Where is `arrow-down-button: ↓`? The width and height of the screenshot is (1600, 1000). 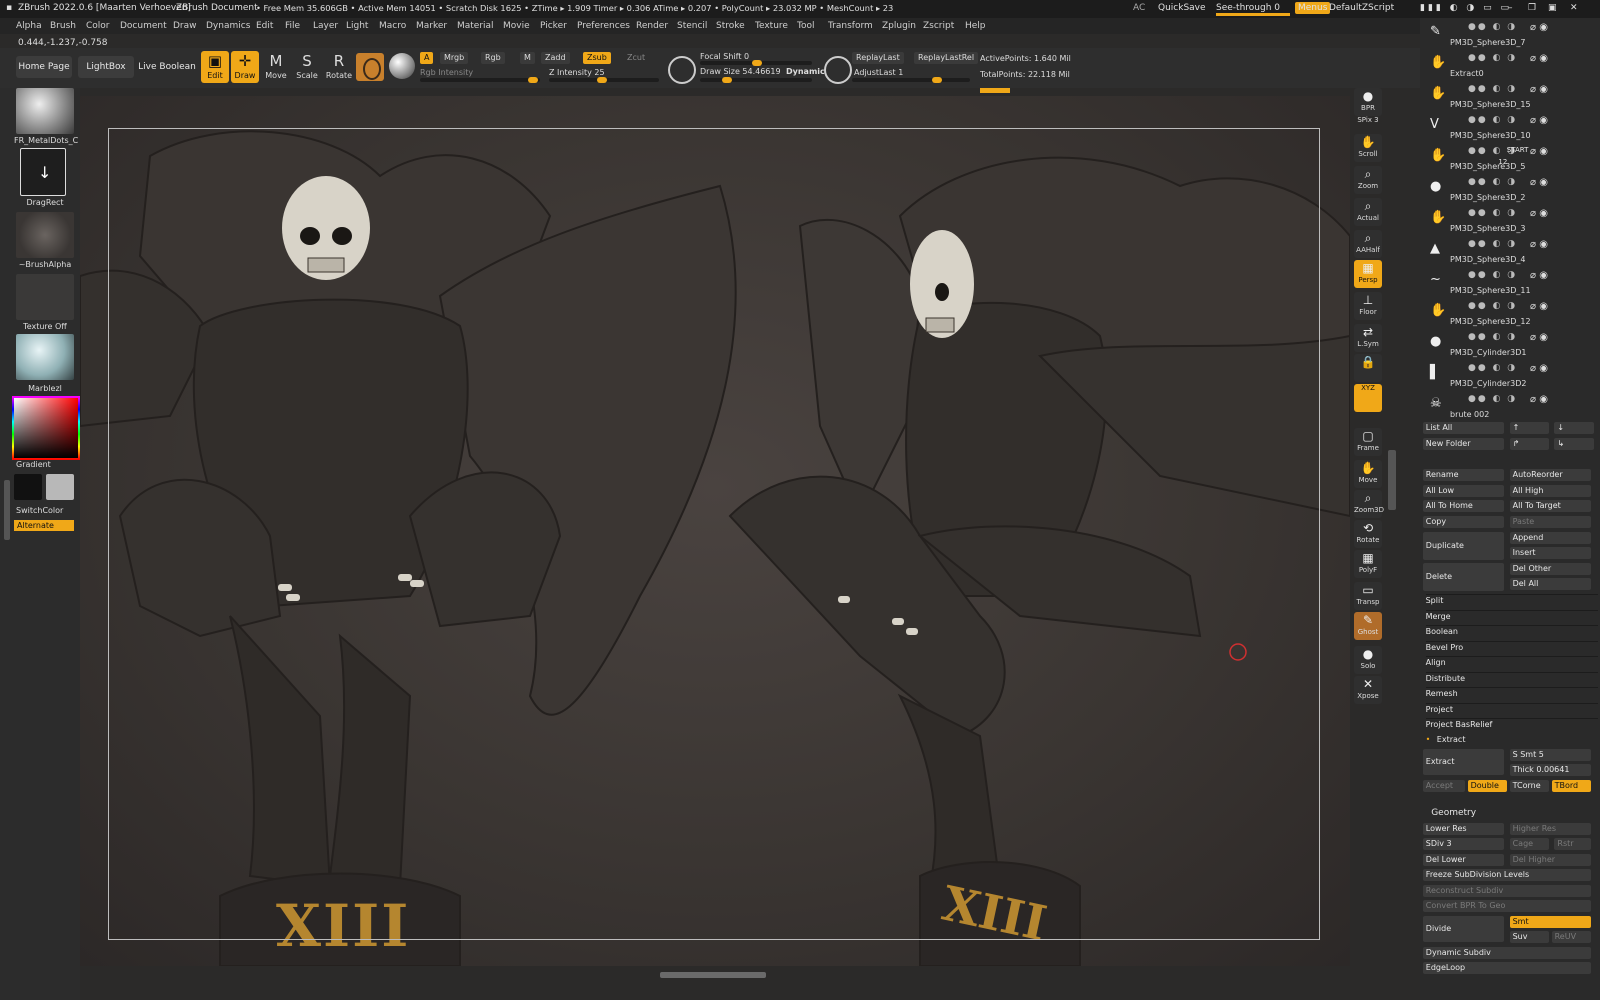 arrow-down-button: ↓ is located at coordinates (1574, 428).